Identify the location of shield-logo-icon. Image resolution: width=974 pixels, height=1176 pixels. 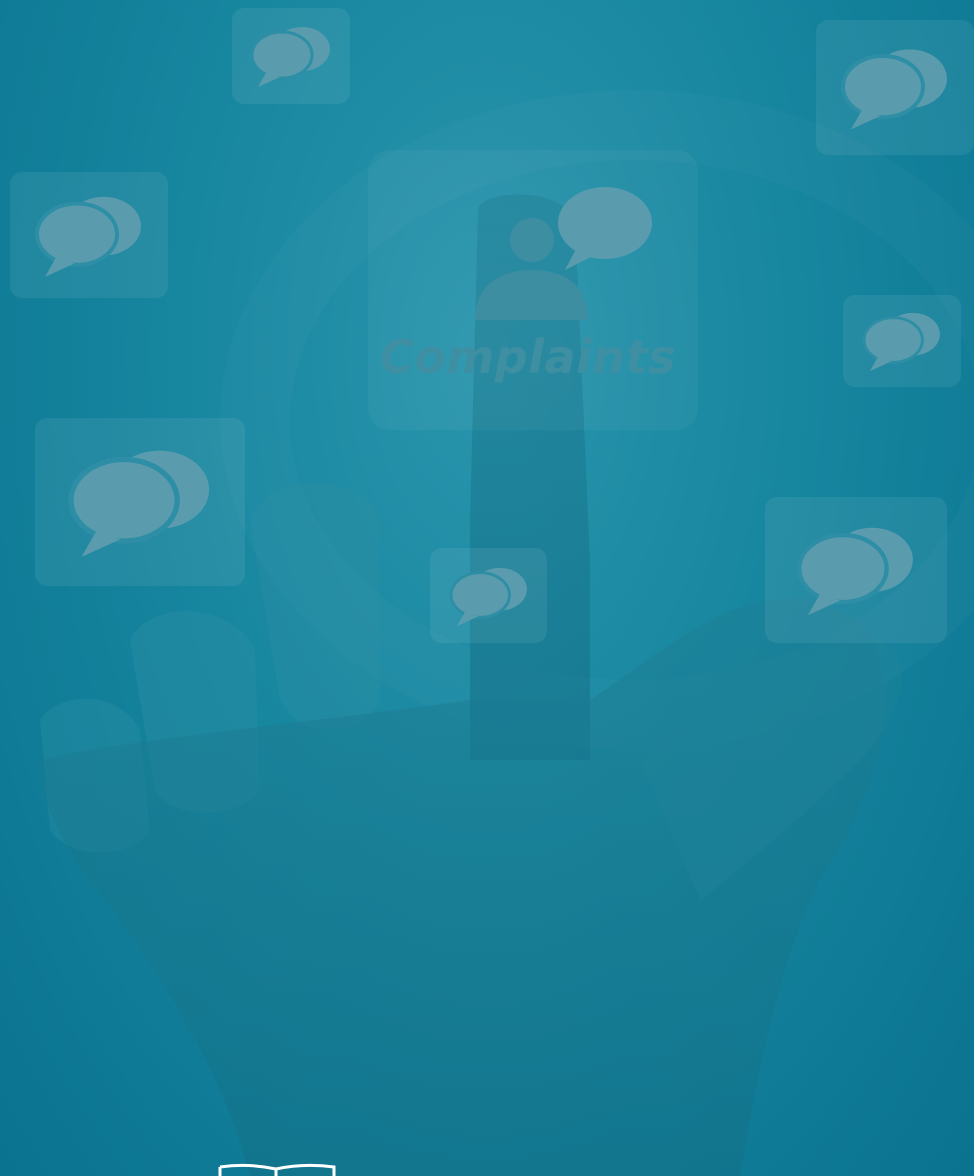
(277, 1169).